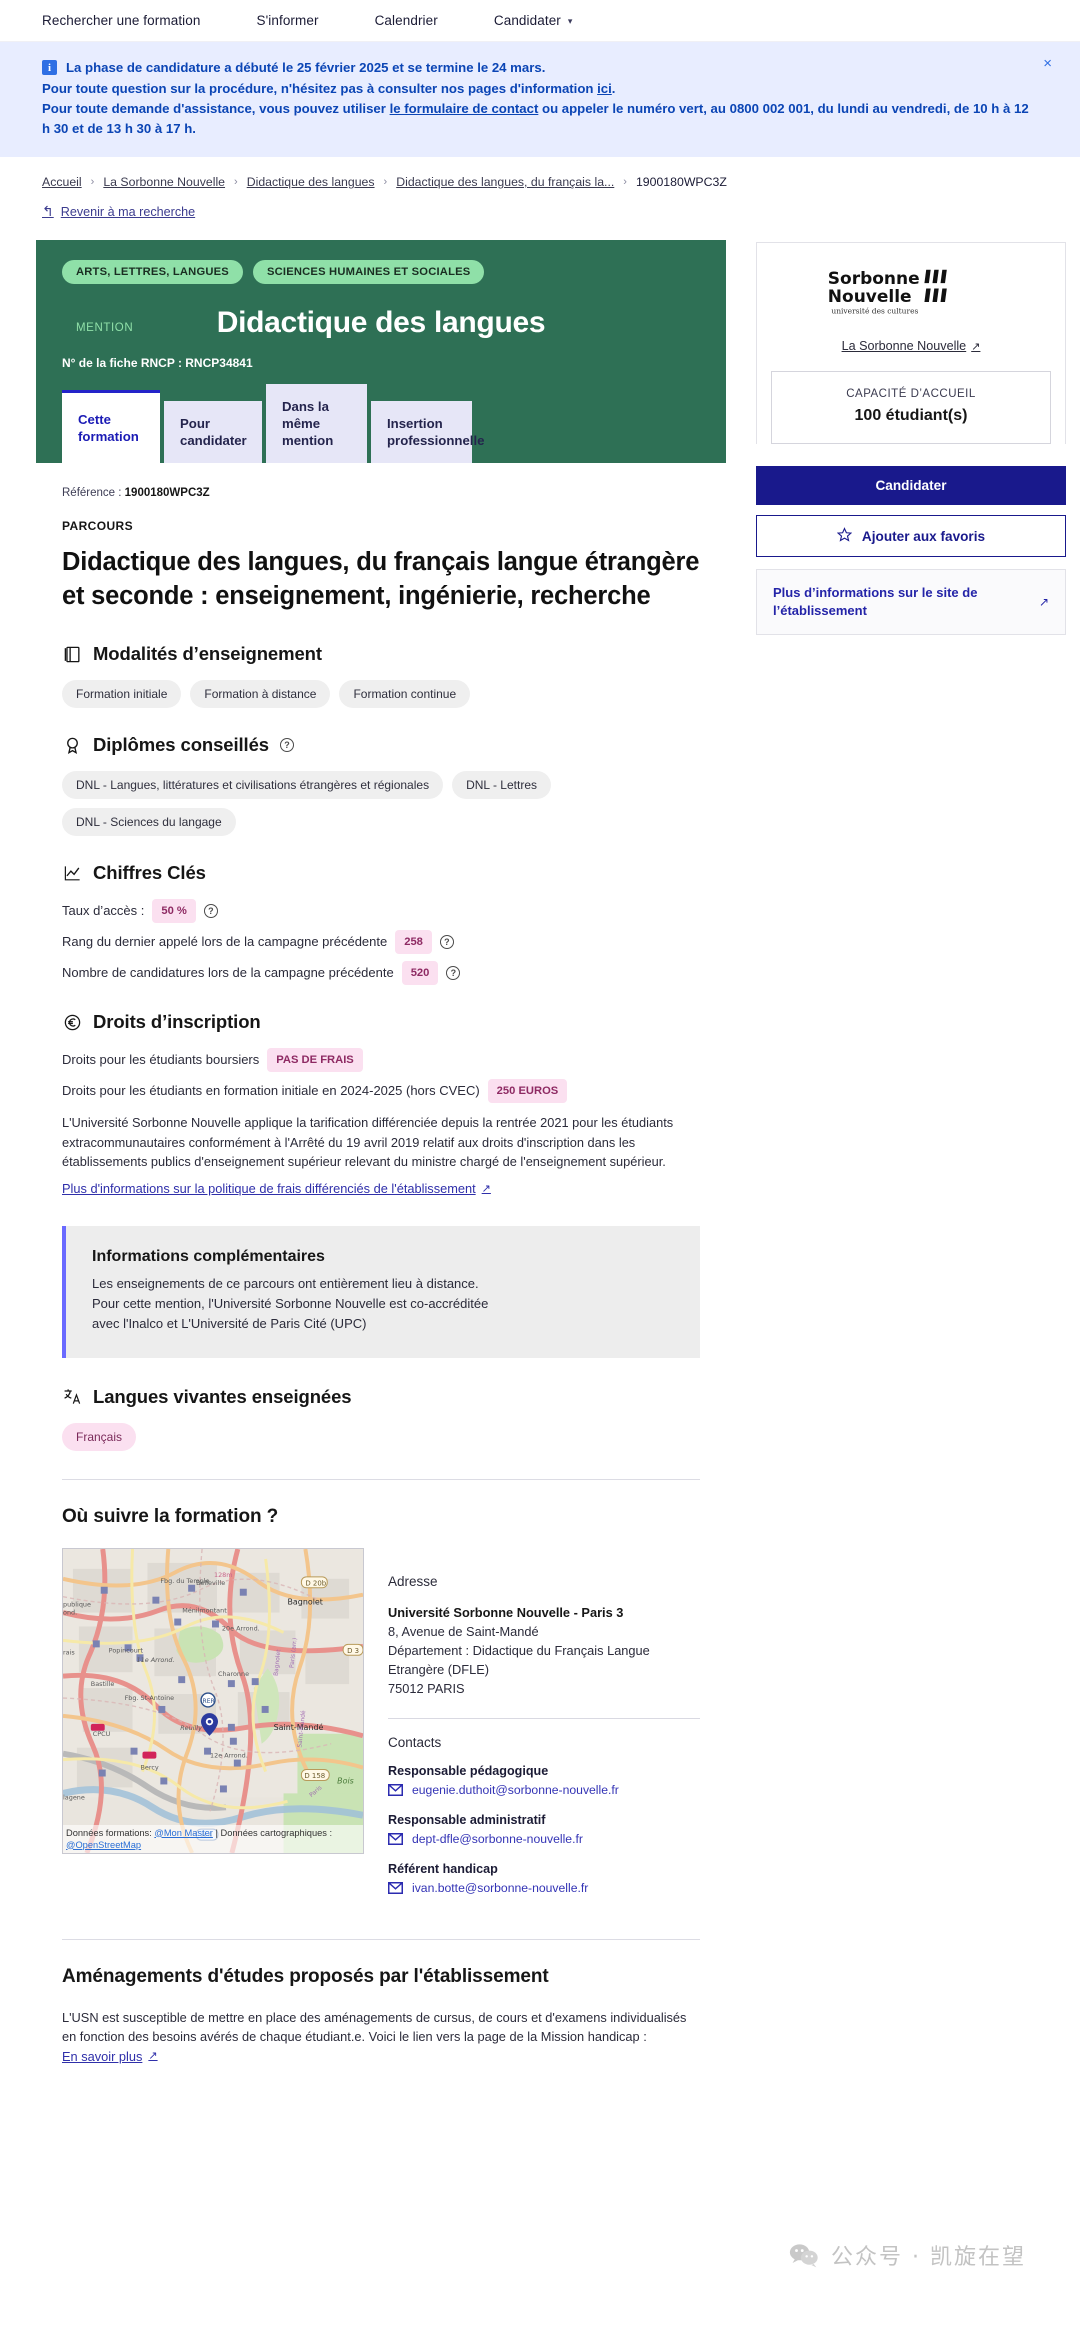 This screenshot has width=1080, height=2327. I want to click on nav-label: Rechercher une formation, so click(121, 20).